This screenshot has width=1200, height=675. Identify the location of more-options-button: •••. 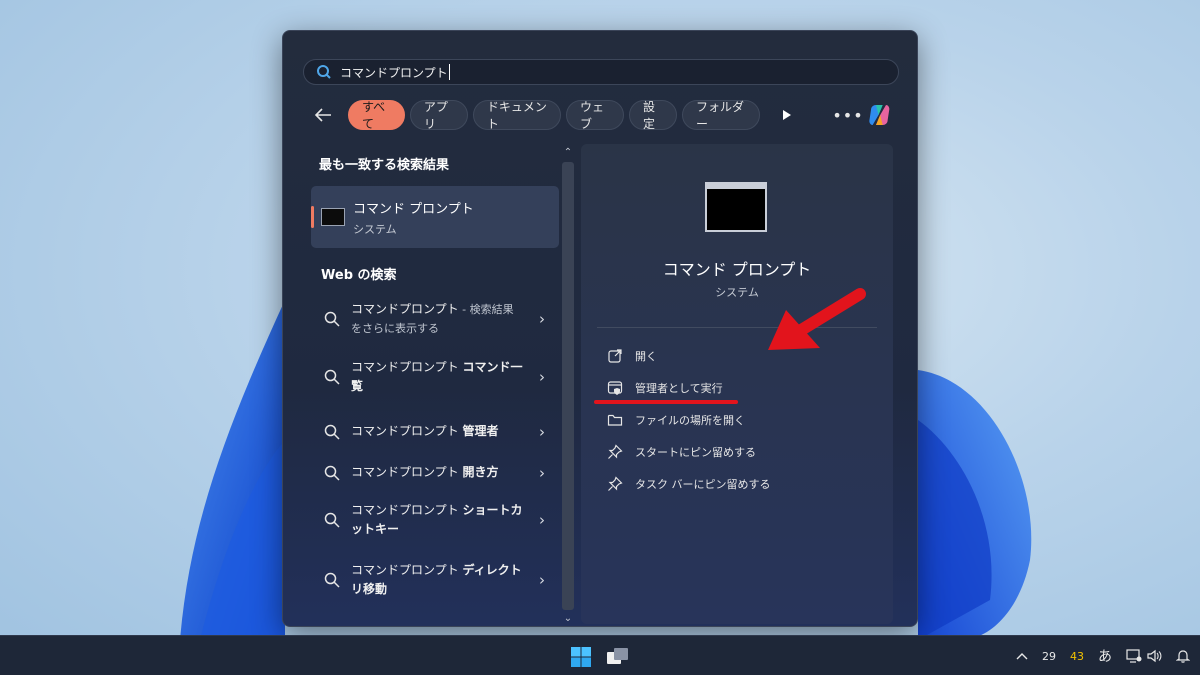
(847, 115).